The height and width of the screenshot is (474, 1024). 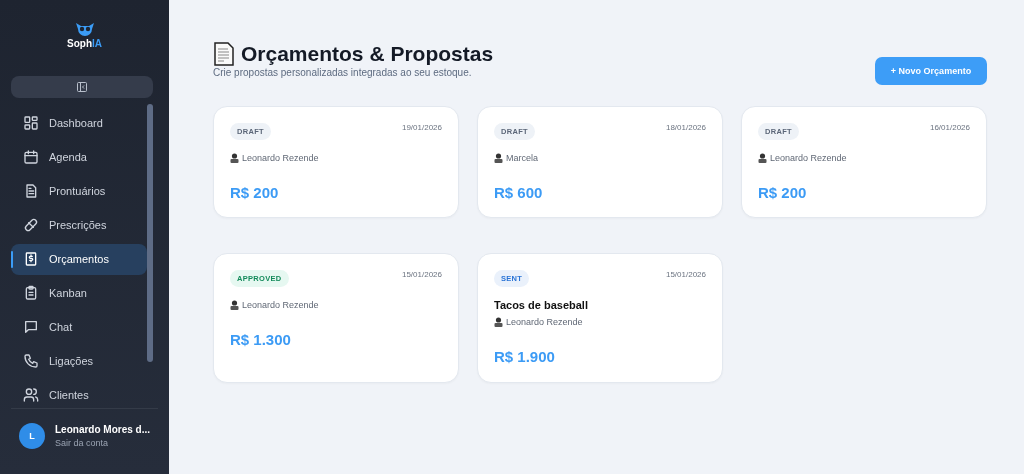 What do you see at coordinates (79, 157) in the screenshot?
I see `nav-item: Agenda` at bounding box center [79, 157].